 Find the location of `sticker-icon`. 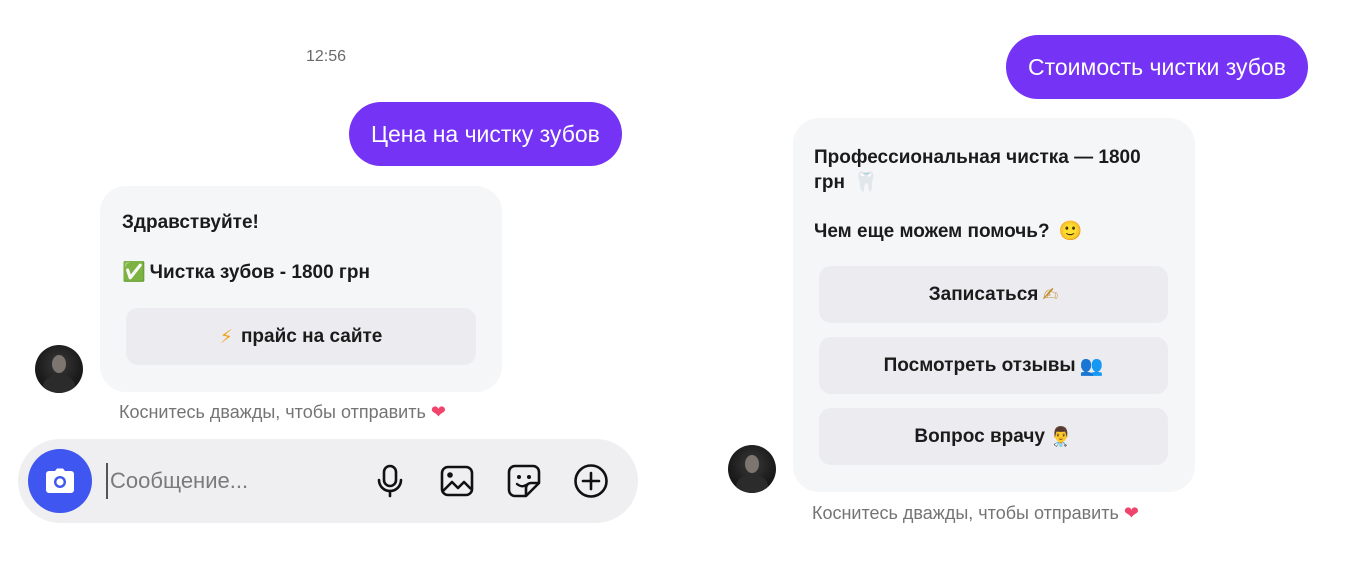

sticker-icon is located at coordinates (524, 481).